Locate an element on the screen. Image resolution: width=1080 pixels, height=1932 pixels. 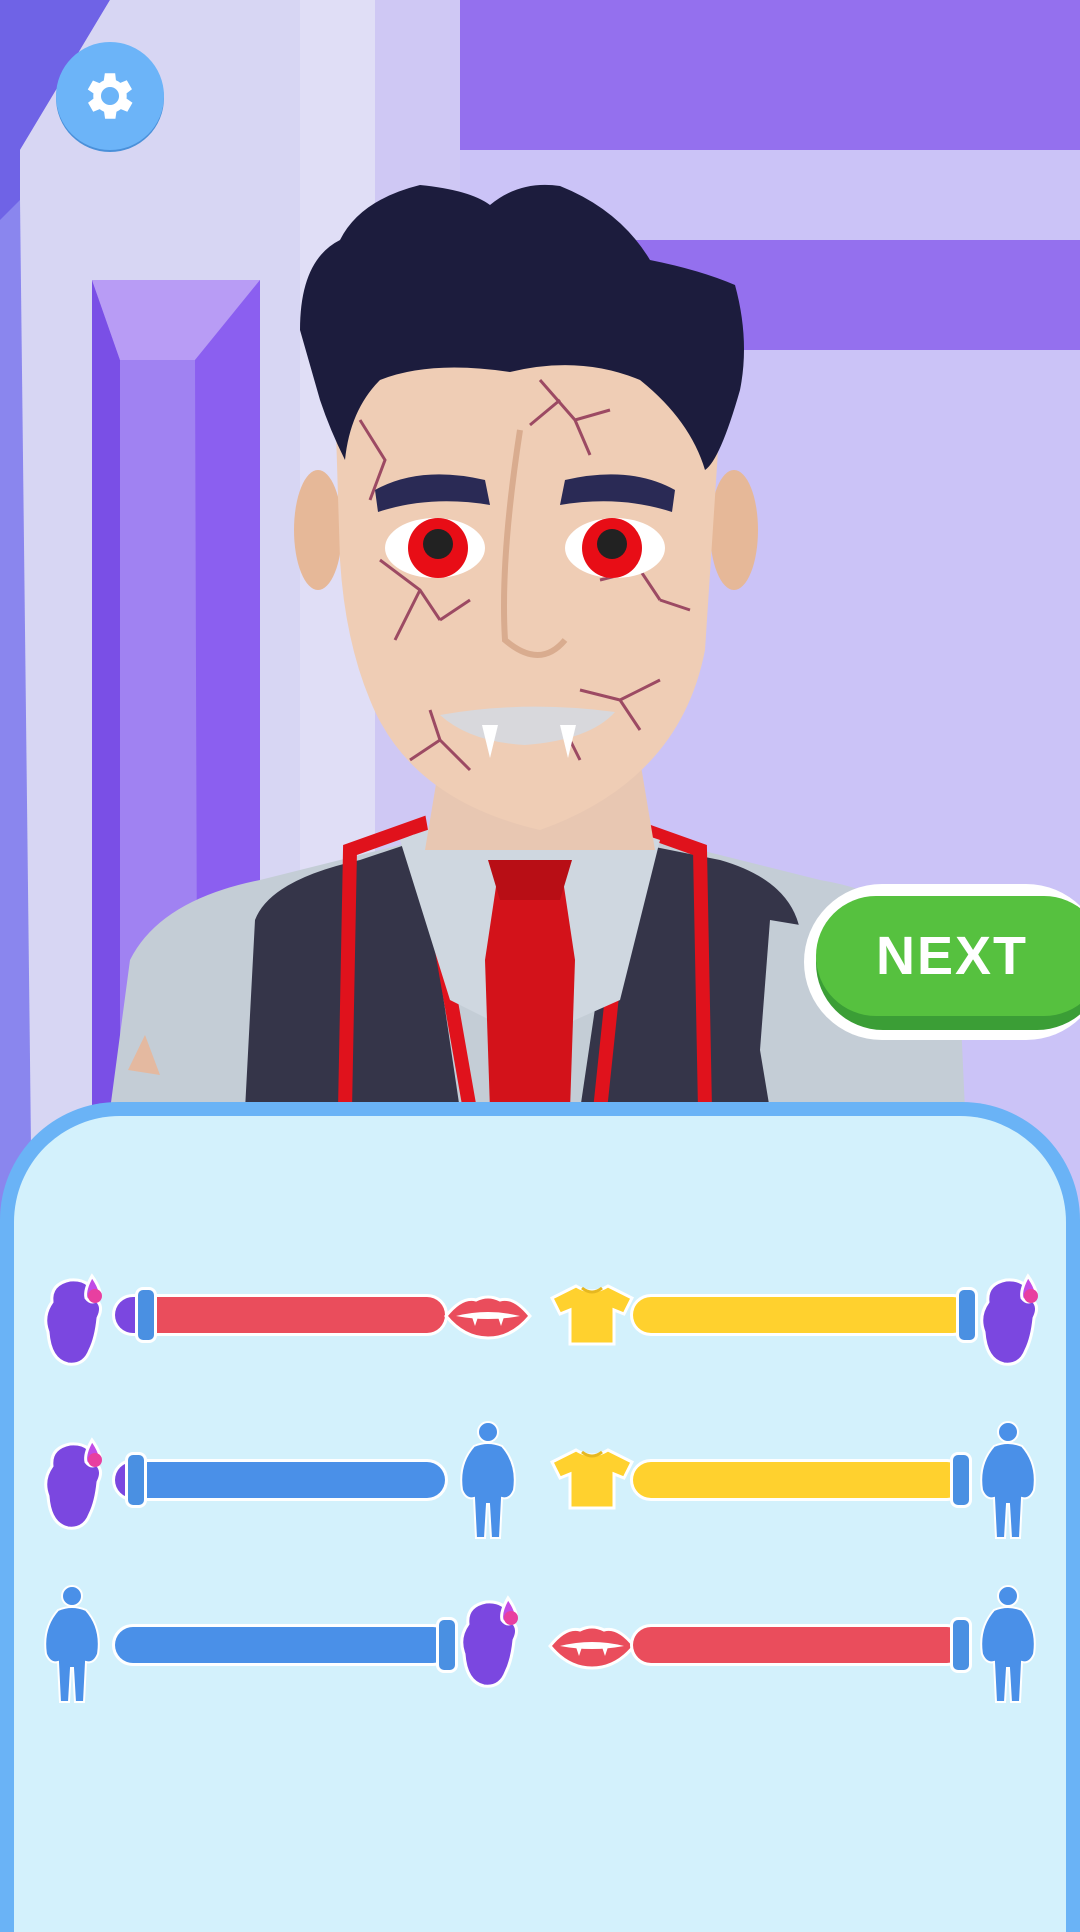
next-button-base: NEXT is located at coordinates (948, 963).